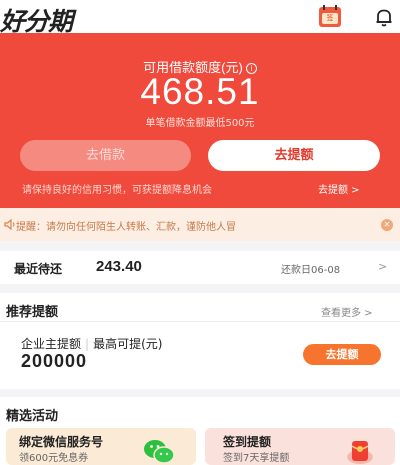 The image size is (400, 465). Describe the element at coordinates (300, 446) in the screenshot. I see `activity-card-checkin: 签到提额 签到7天享提额` at that location.